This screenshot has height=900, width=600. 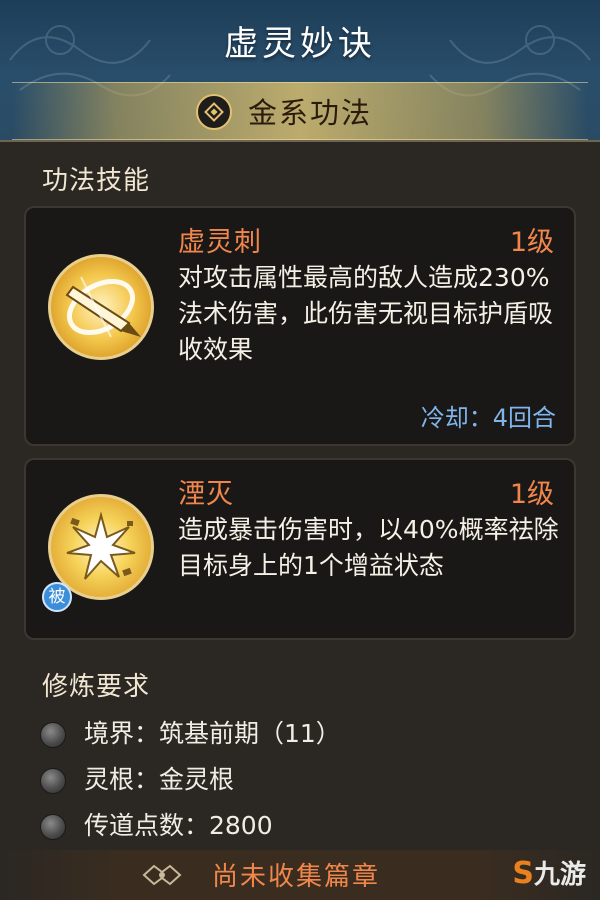 What do you see at coordinates (366, 313) in the screenshot?
I see `skill-description: 对攻击属性最高的敌人造成230%法术伤害，此伤害无视目标护盾吸收效果` at bounding box center [366, 313].